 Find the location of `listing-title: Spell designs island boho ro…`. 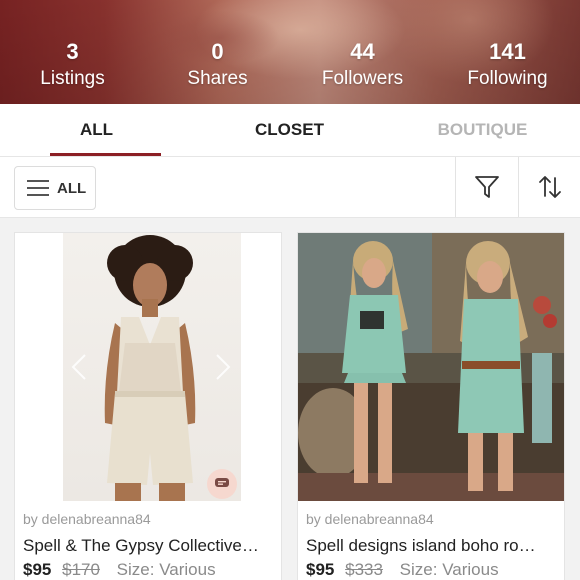

listing-title: Spell designs island boho ro… is located at coordinates (434, 546).